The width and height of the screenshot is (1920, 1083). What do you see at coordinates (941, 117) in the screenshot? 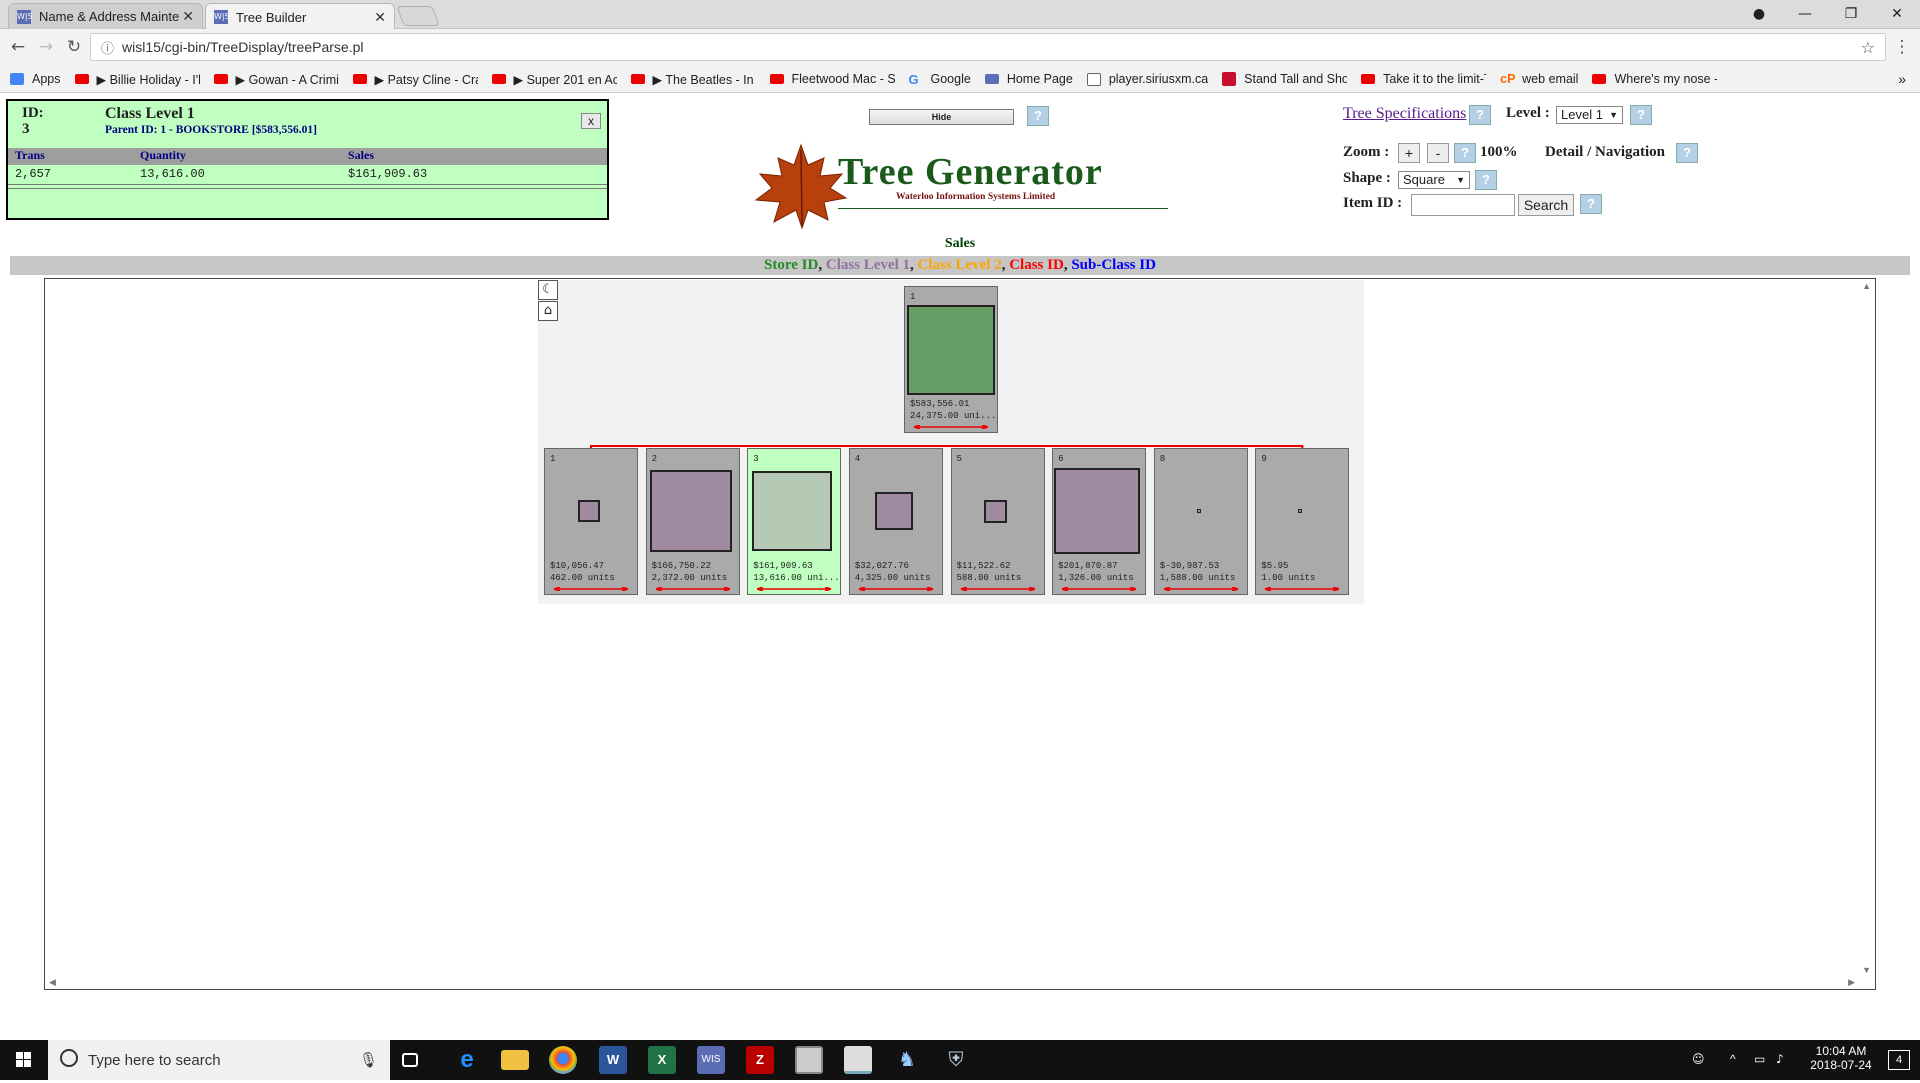
I see `hide-button: Hide` at bounding box center [941, 117].